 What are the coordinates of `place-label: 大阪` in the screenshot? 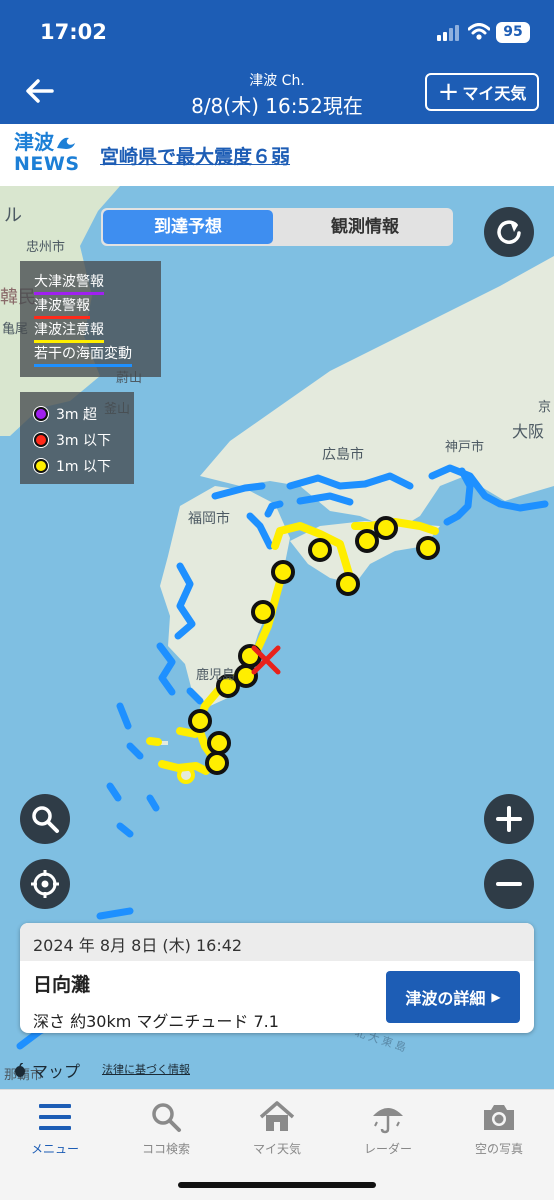 It's located at (528, 431).